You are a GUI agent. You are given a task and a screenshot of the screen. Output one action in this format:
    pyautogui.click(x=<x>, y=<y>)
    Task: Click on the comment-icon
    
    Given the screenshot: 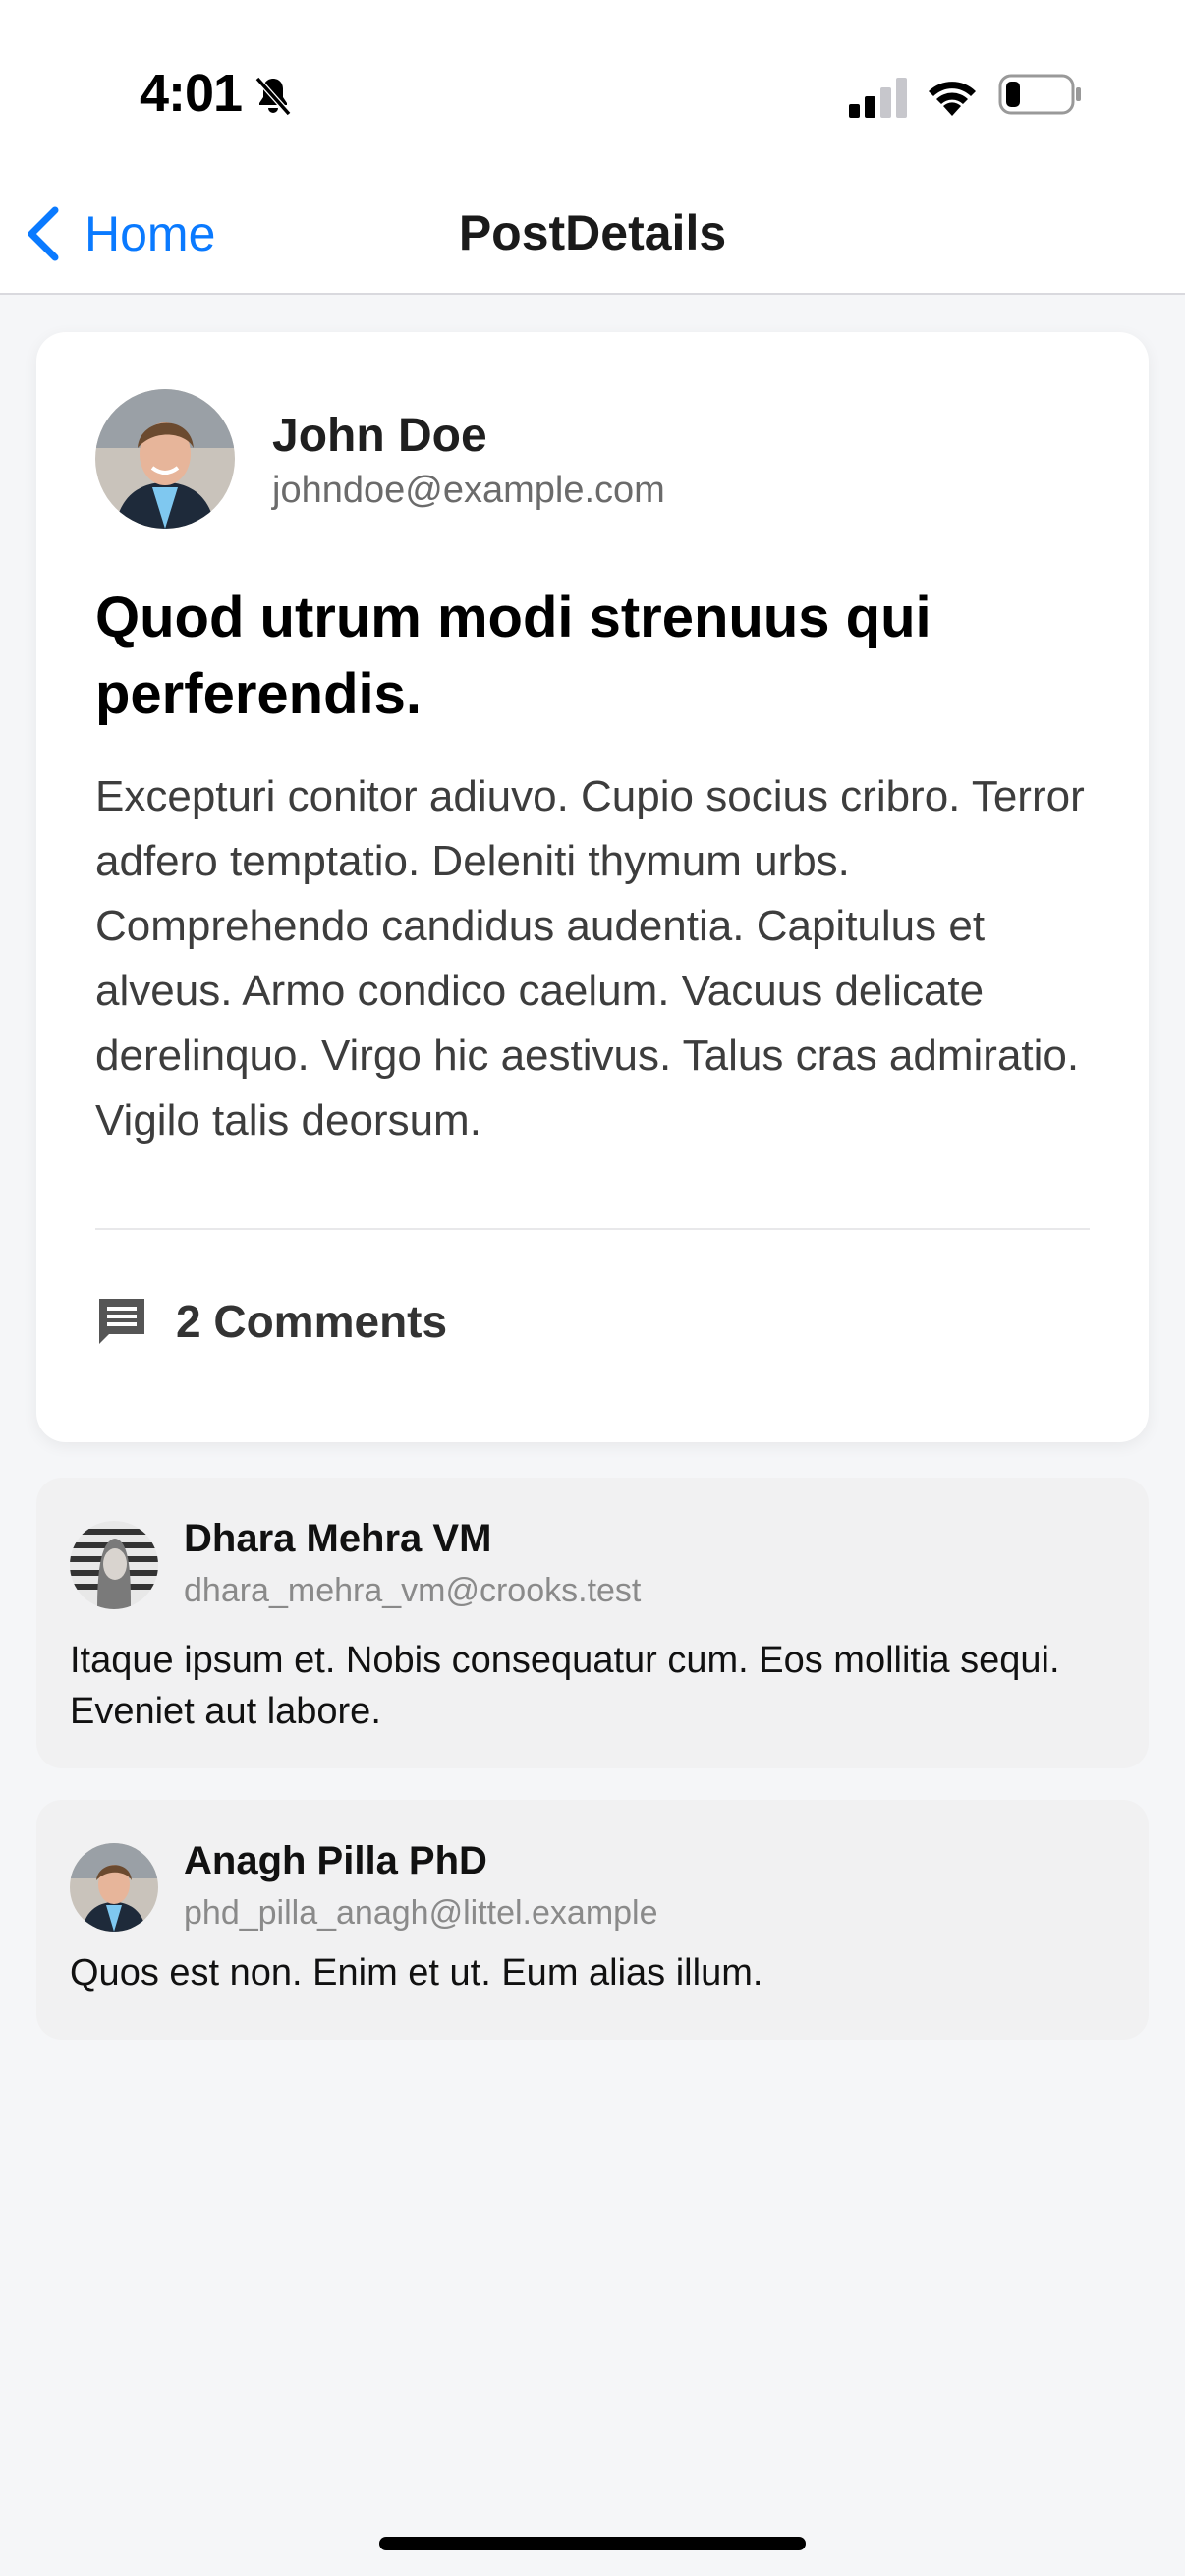 What is the action you would take?
    pyautogui.click(x=122, y=1321)
    